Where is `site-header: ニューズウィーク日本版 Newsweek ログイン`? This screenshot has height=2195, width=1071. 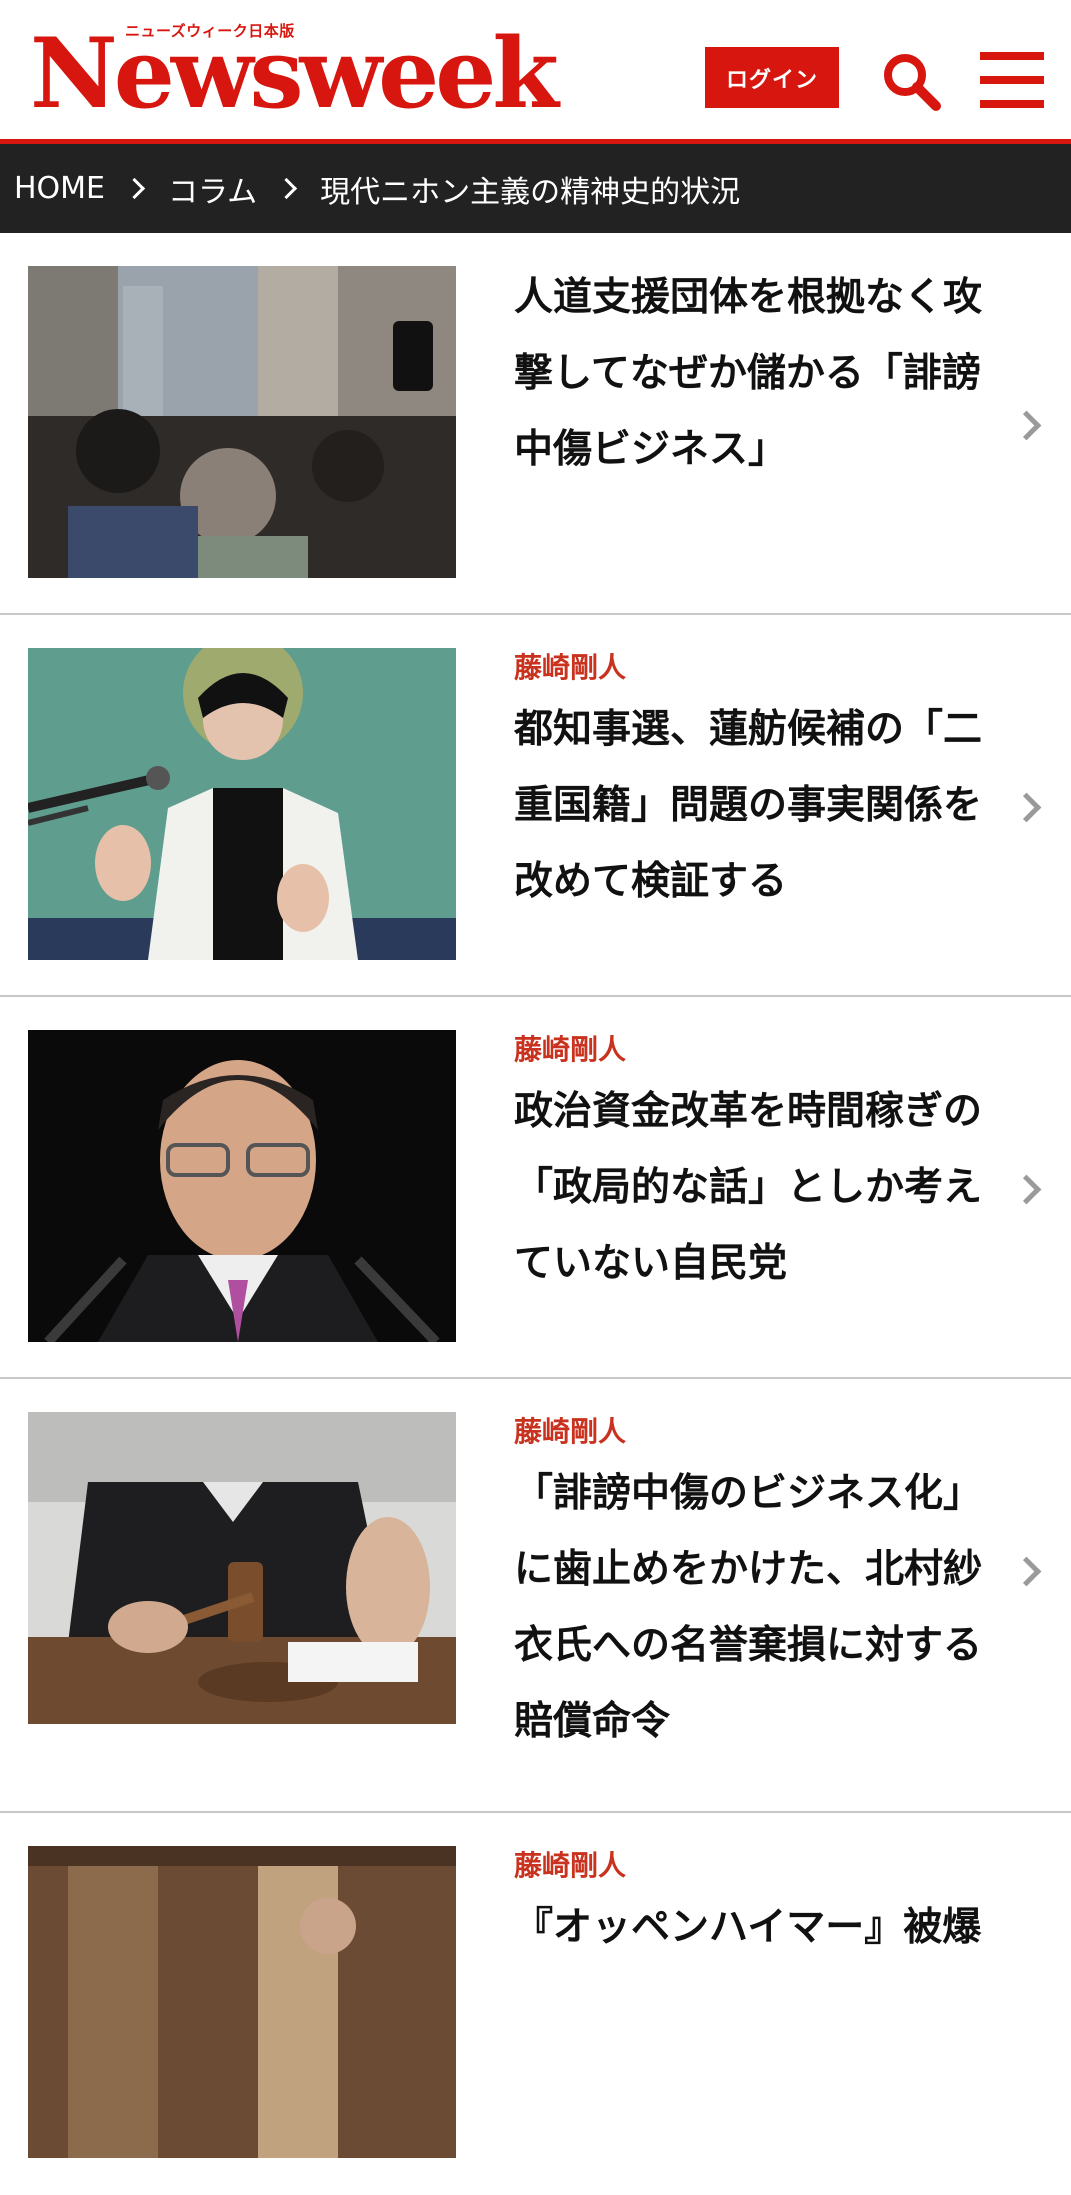 site-header: ニューズウィーク日本版 Newsweek ログイン is located at coordinates (535, 72).